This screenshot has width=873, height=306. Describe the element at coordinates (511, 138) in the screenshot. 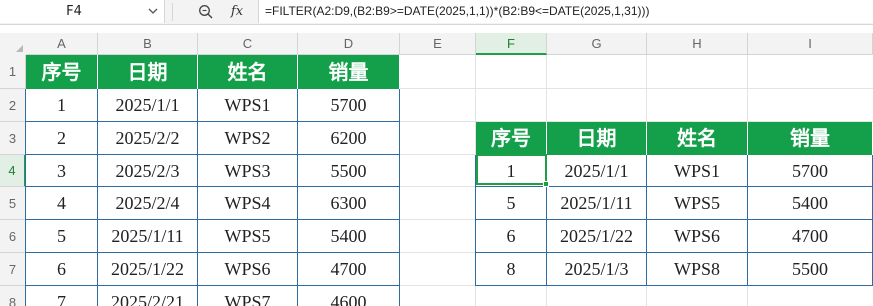

I see `result-header-cell: 序号` at that location.